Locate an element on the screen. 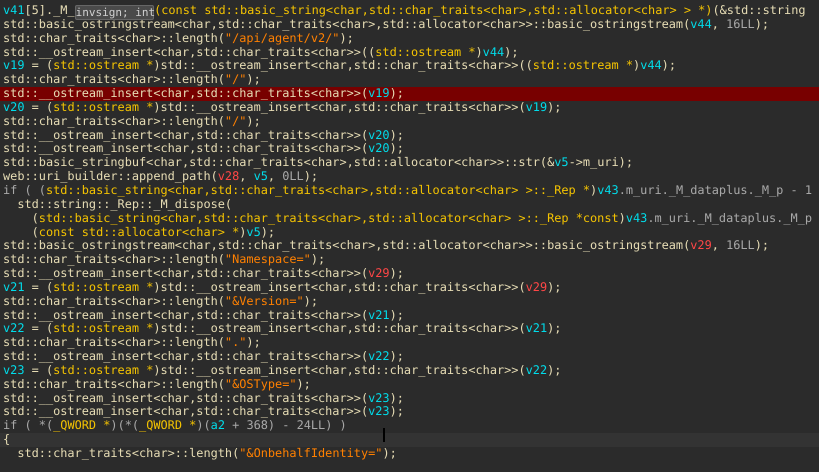  code-text: std::char_traits<char>::length("."); is located at coordinates (132, 343).